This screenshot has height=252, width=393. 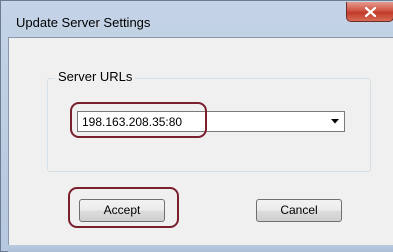 I want to click on chevron-down-icon, so click(x=335, y=121).